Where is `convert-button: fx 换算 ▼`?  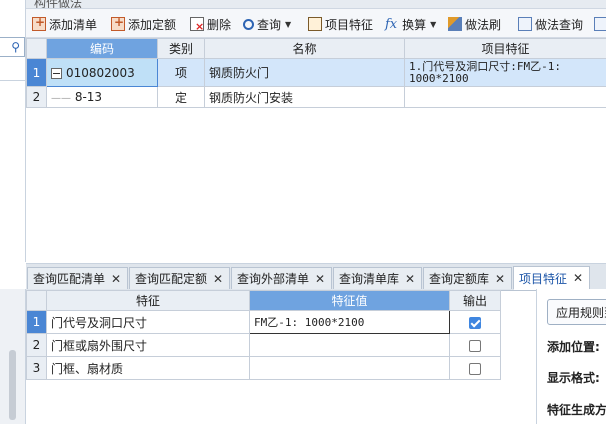
convert-button: fx 换算 ▼ is located at coordinates (410, 24).